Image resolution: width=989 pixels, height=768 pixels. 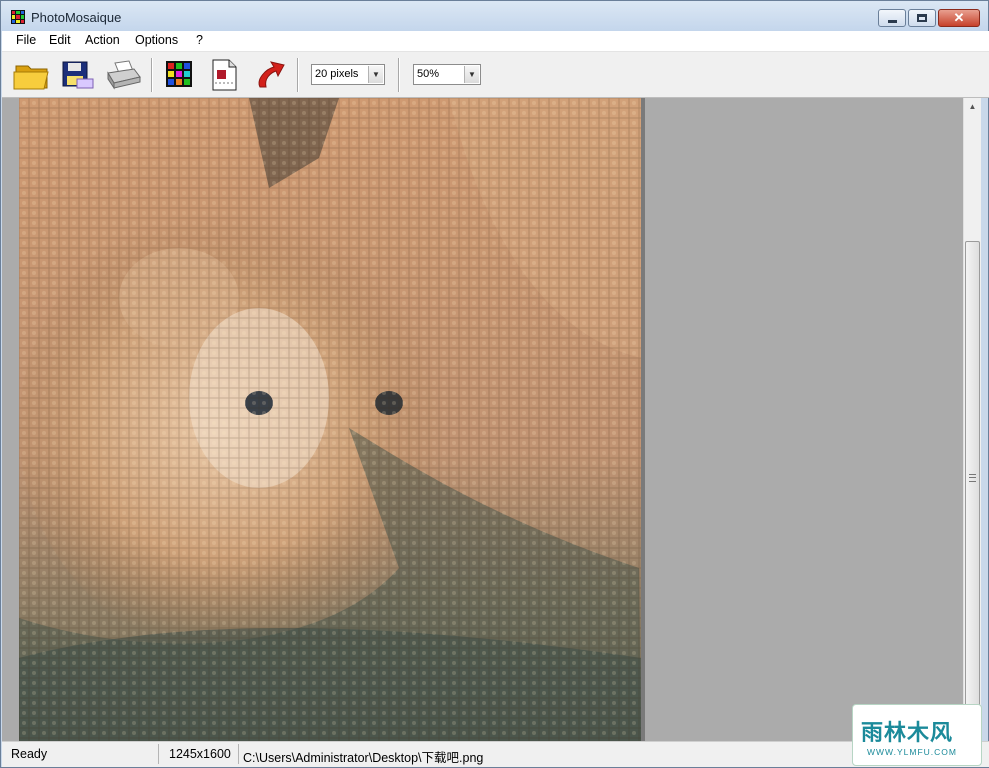 I want to click on minimize-button, so click(x=892, y=18).